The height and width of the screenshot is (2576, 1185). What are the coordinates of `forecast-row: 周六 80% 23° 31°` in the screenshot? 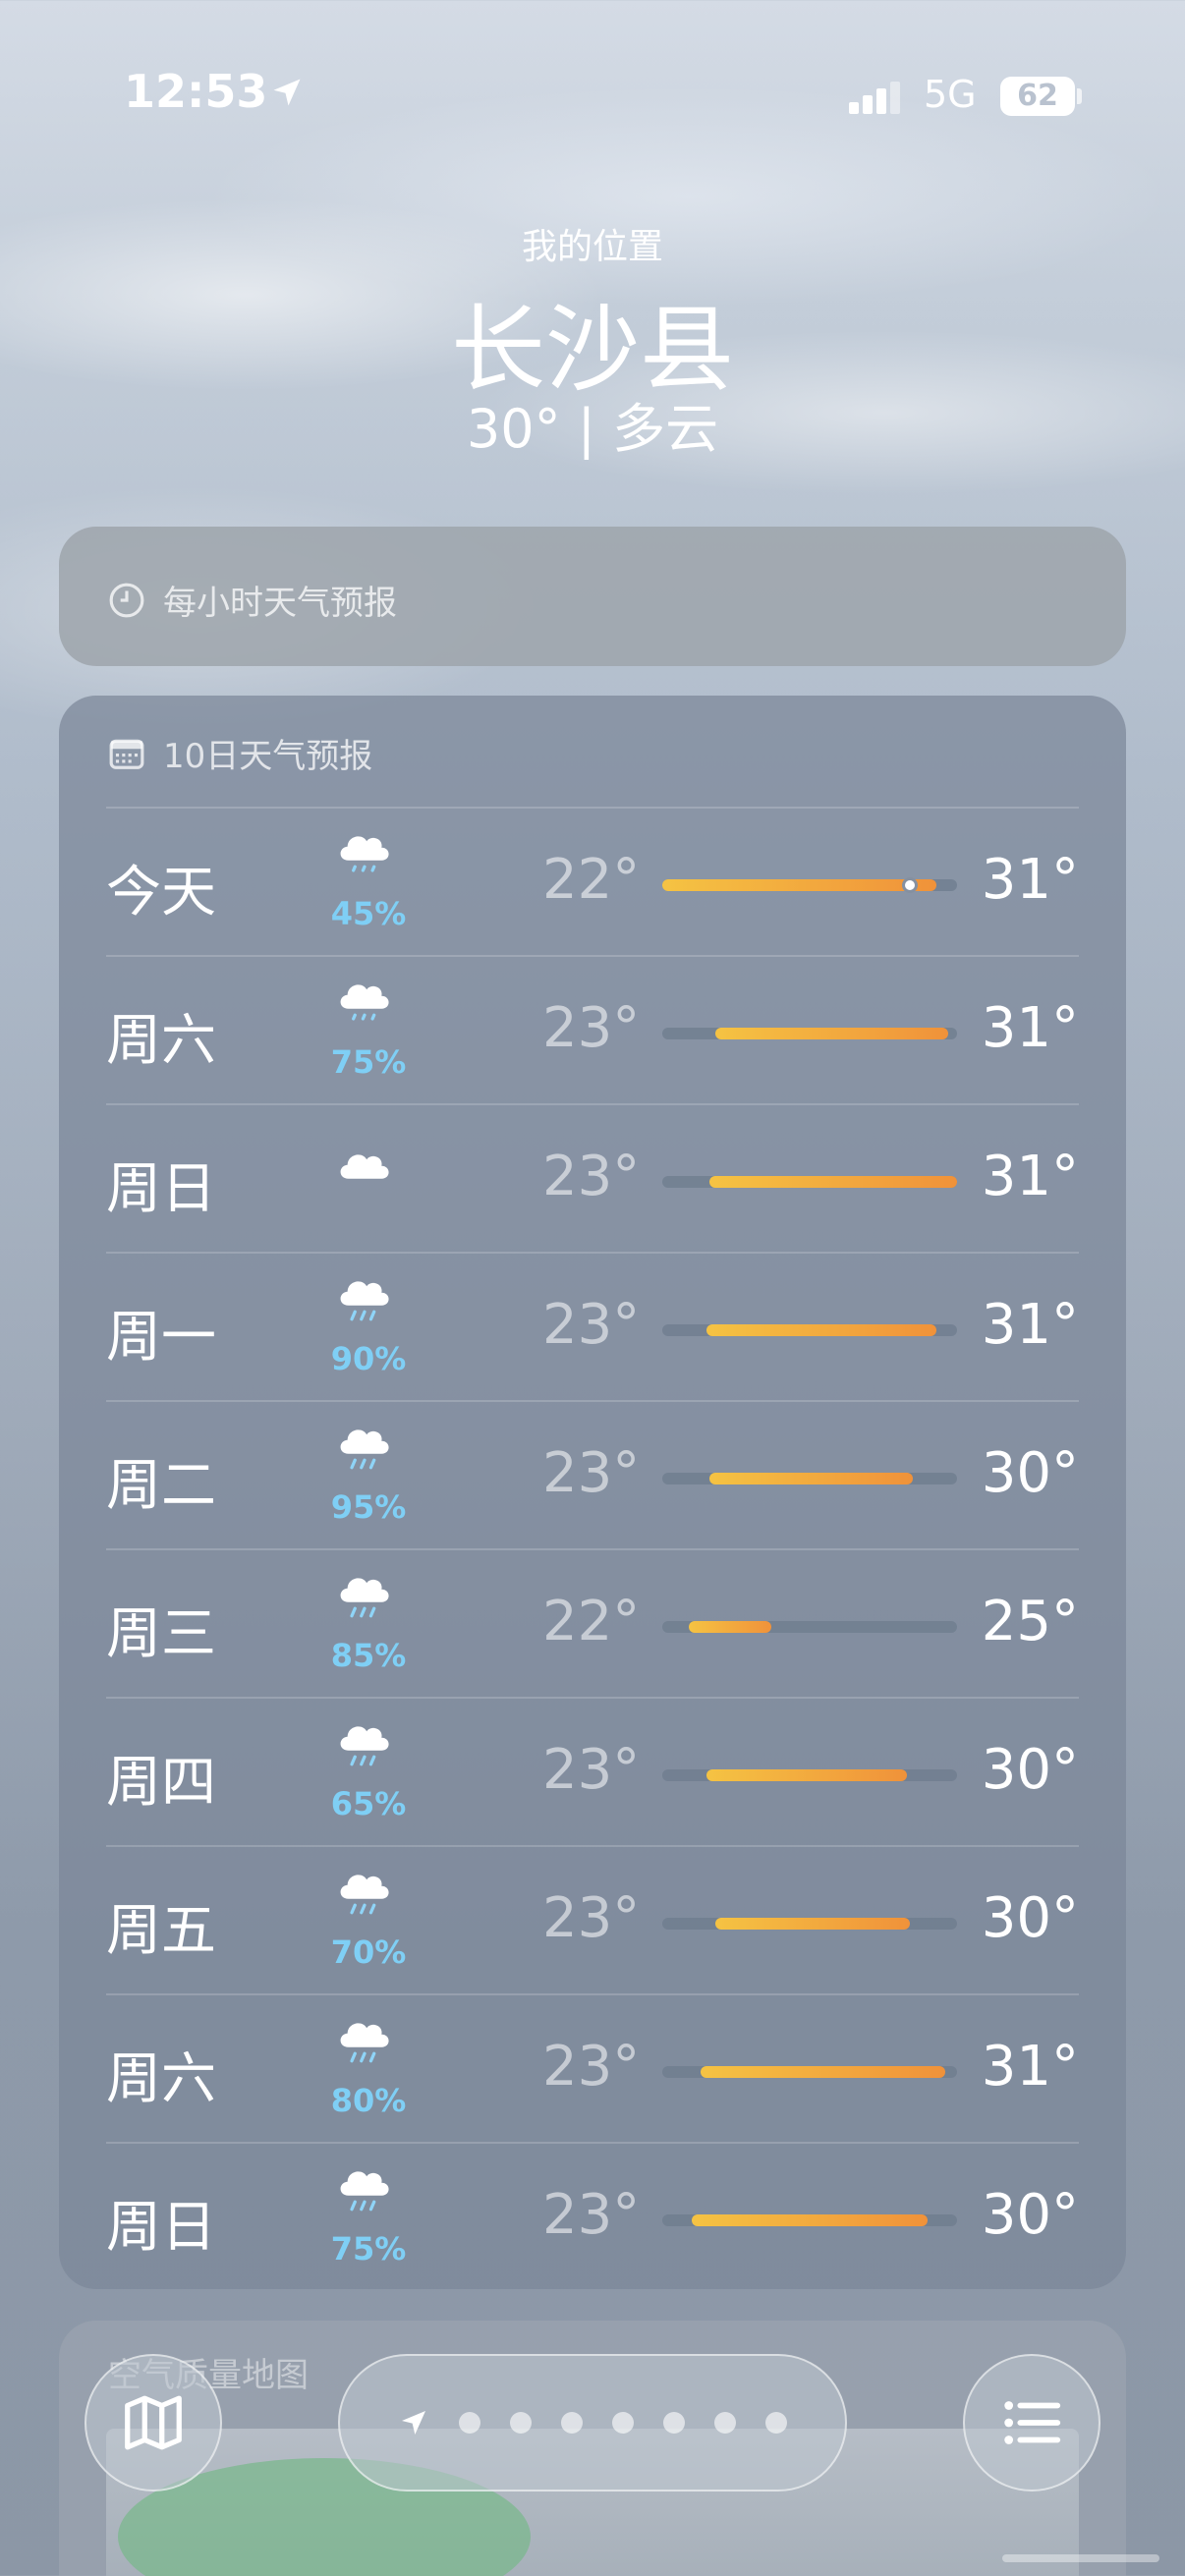 It's located at (592, 2067).